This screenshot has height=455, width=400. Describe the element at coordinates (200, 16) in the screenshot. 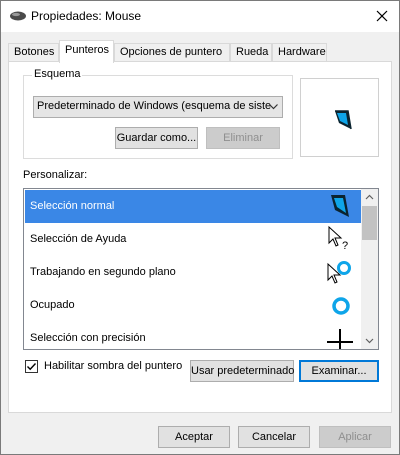

I see `title-bar: Propiedades: Mouse` at that location.